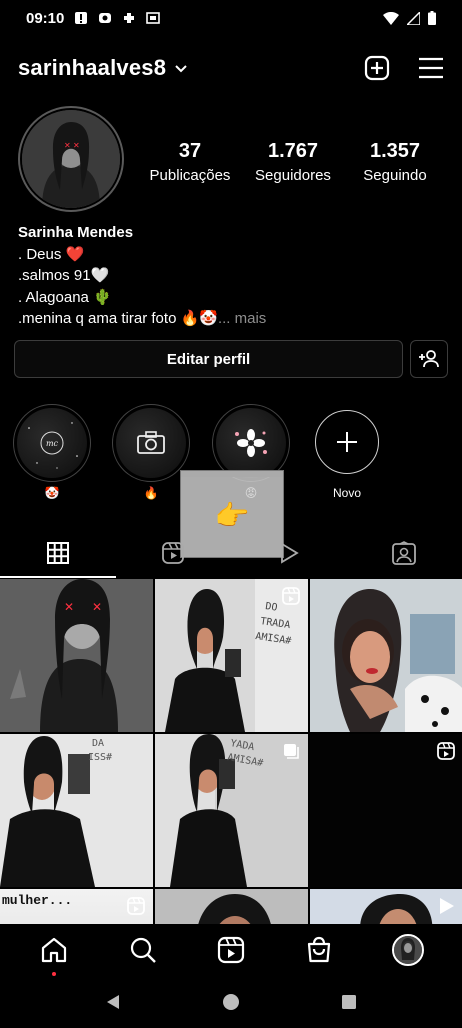 This screenshot has width=462, height=1028. Describe the element at coordinates (98, 743) in the screenshot. I see `svg-text: DA` at that location.